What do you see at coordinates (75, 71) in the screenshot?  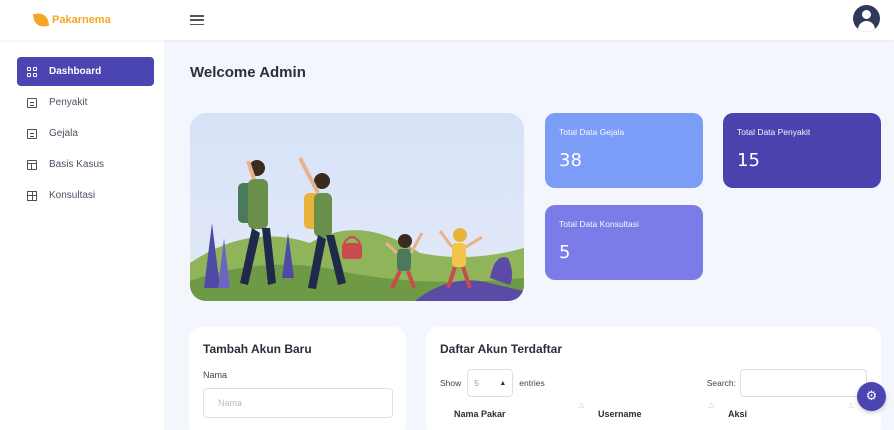 I see `sidebar-item-label: Dashboard` at bounding box center [75, 71].